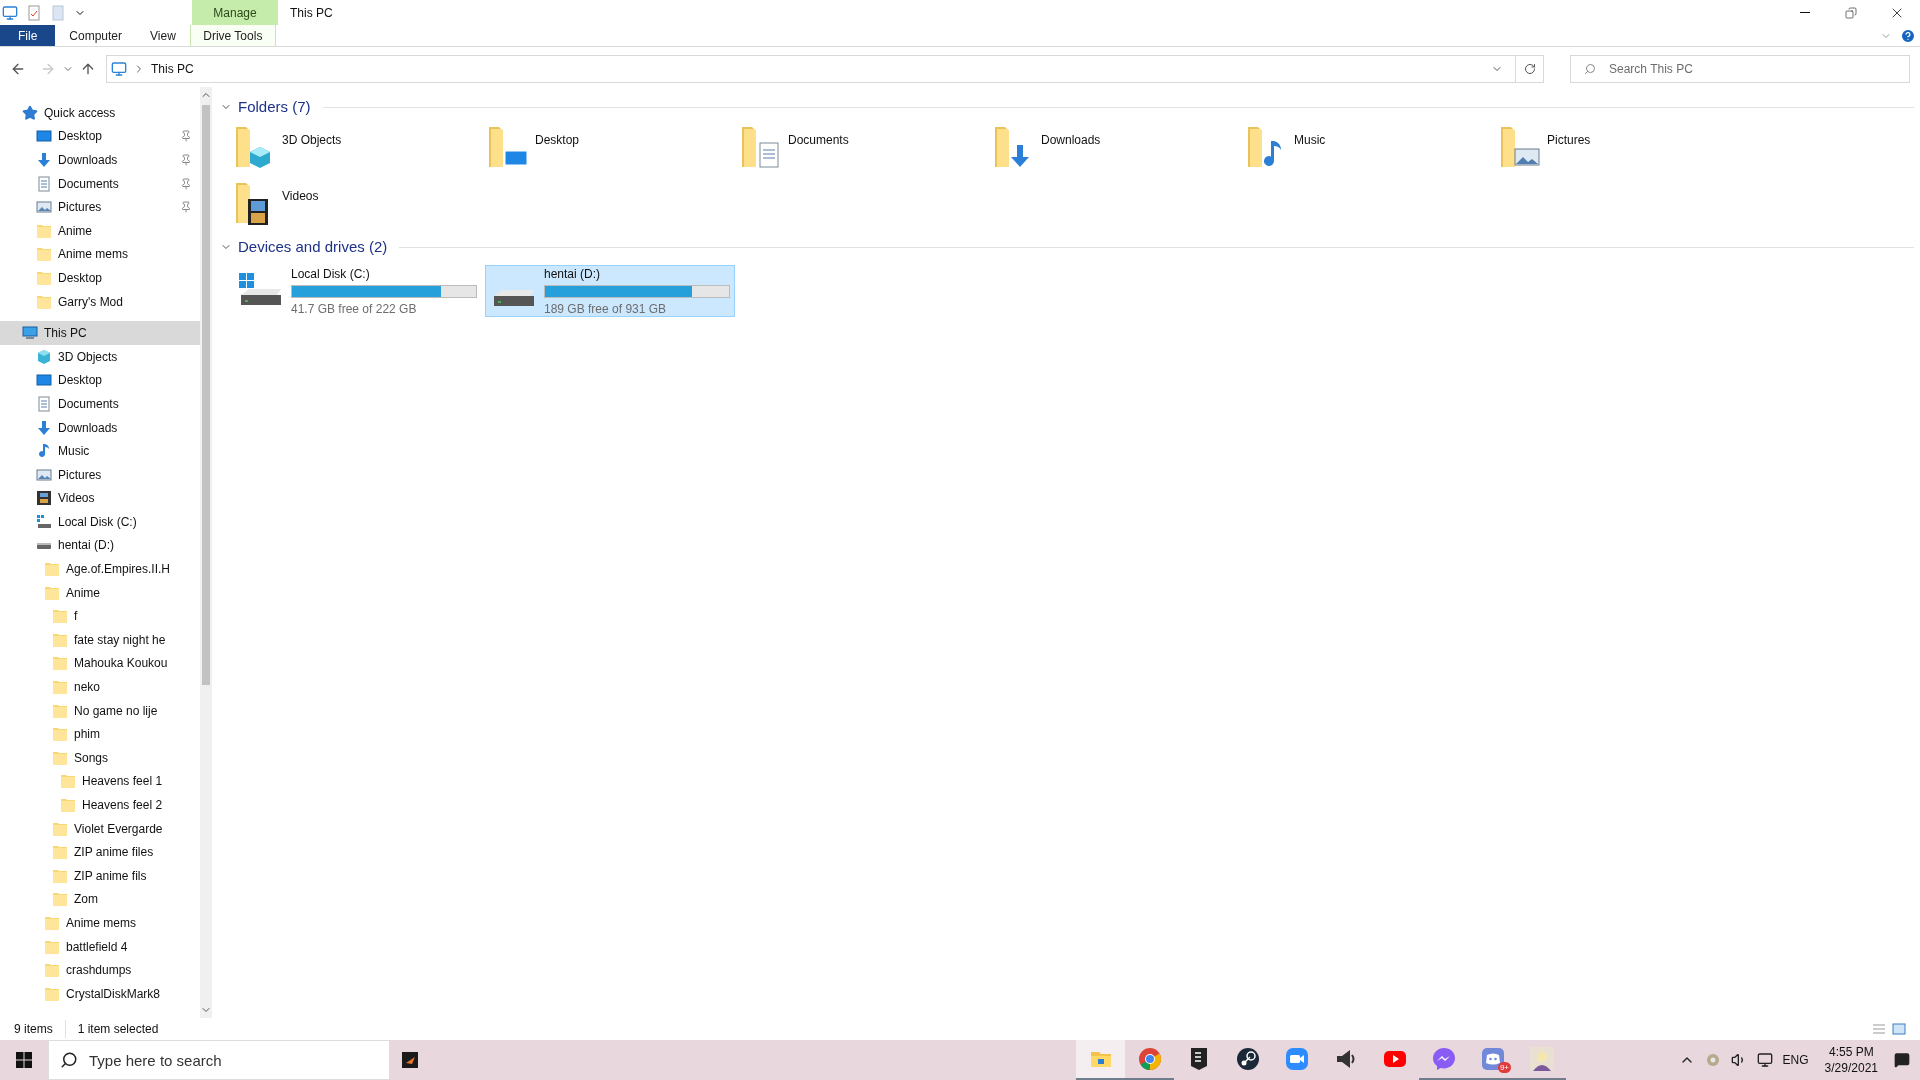 This screenshot has width=1920, height=1080. Describe the element at coordinates (96, 35) in the screenshot. I see `ribbon-tab: Computer` at that location.